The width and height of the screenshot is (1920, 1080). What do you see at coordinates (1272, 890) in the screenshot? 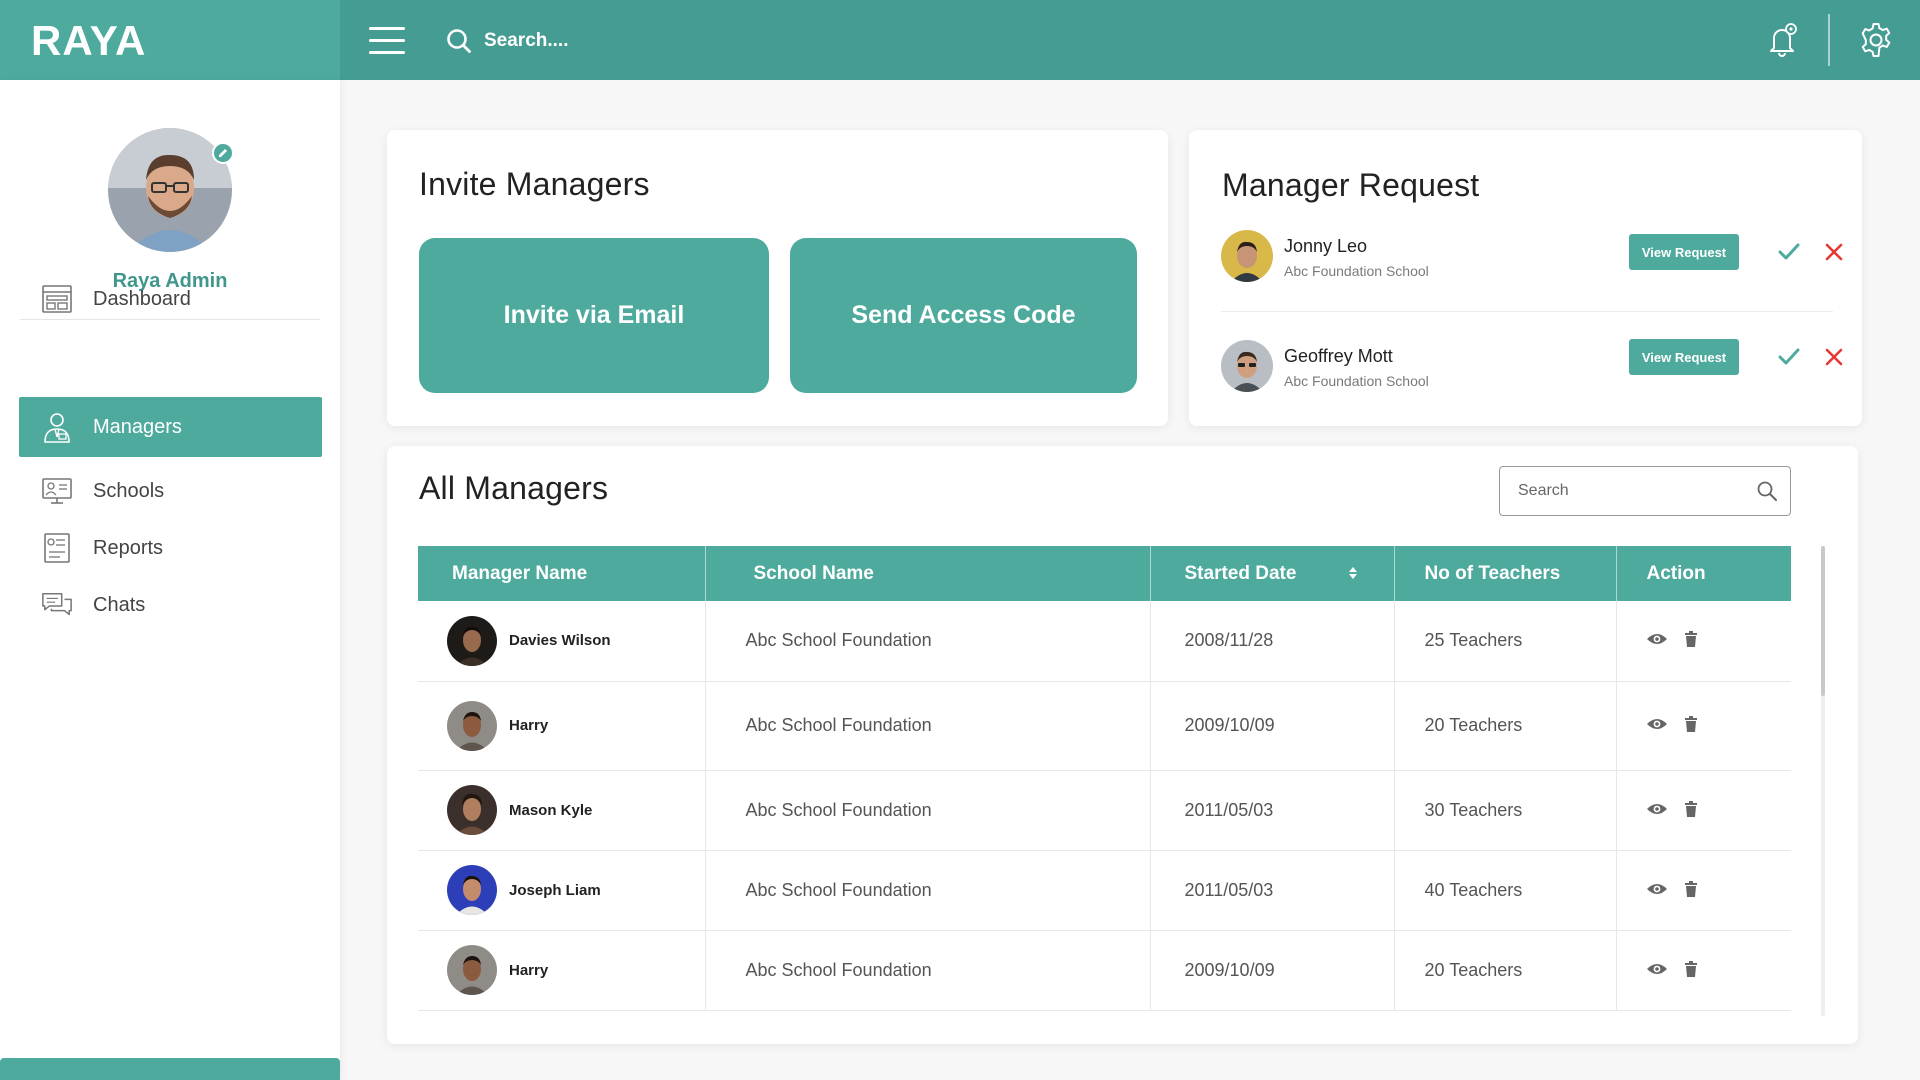
I see `date-cell: 2011/05/03` at bounding box center [1272, 890].